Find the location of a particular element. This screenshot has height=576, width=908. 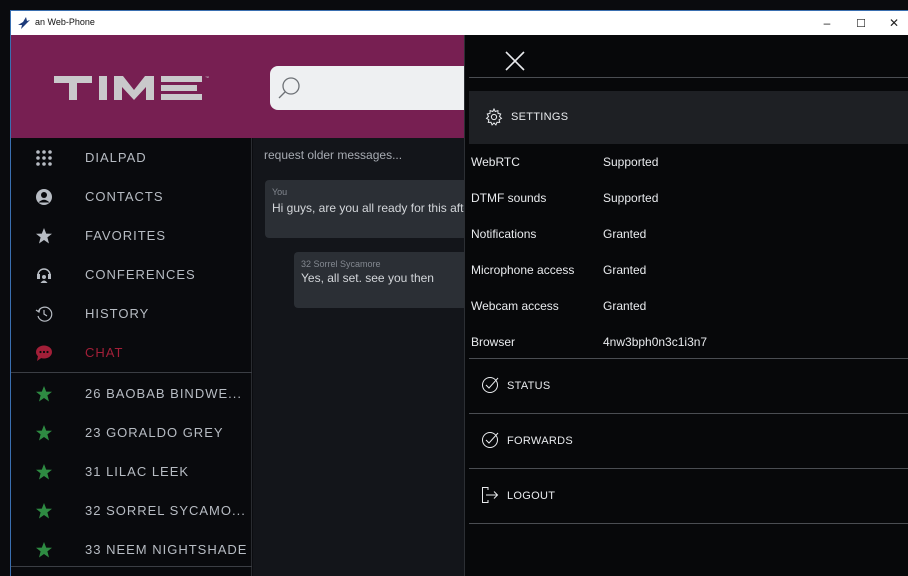

history-icon is located at coordinates (44, 314).